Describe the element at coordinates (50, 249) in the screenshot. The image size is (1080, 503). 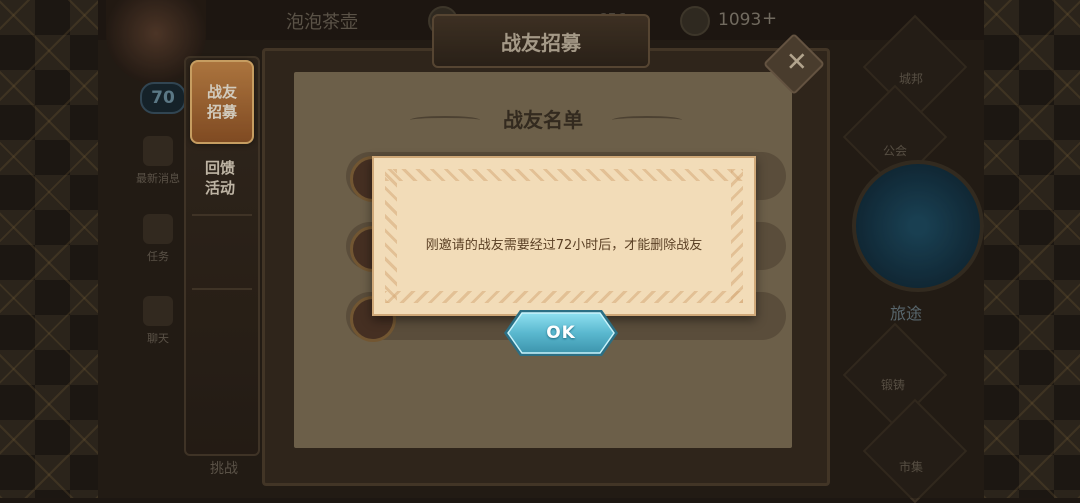
I see `left-pattern-strip` at that location.